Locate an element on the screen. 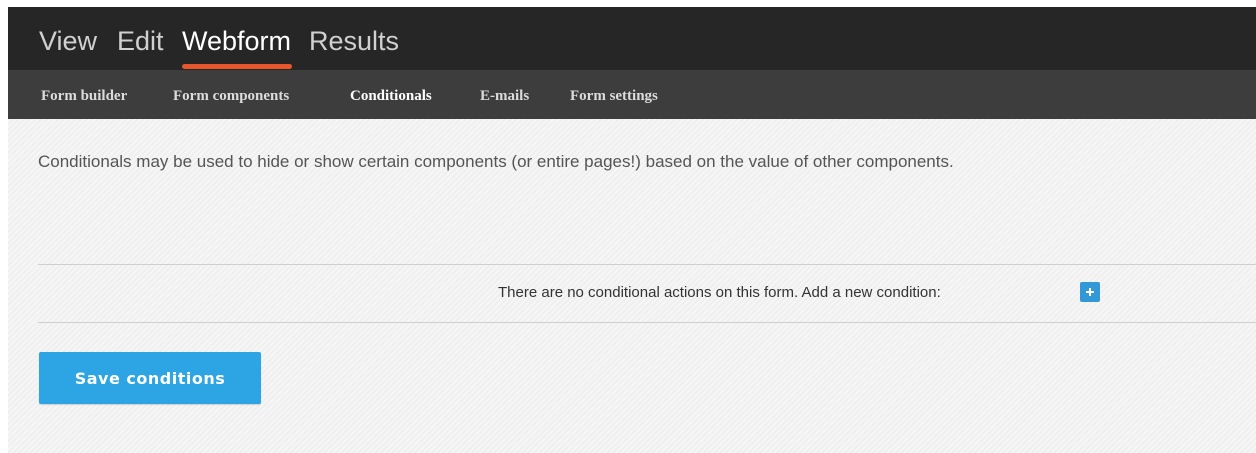 The image size is (1256, 453). subtab-form-builder: Form builder is located at coordinates (84, 96).